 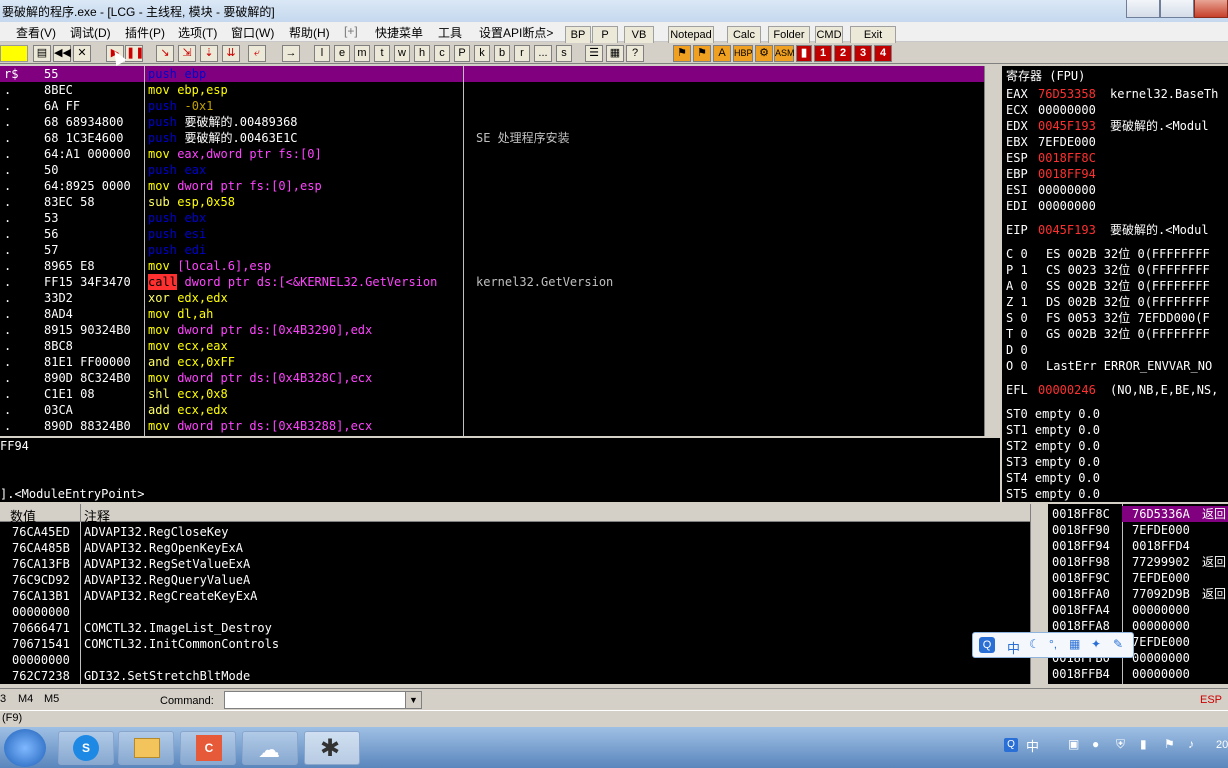 What do you see at coordinates (351, 31) in the screenshot?
I see `menu-plus: [+]` at bounding box center [351, 31].